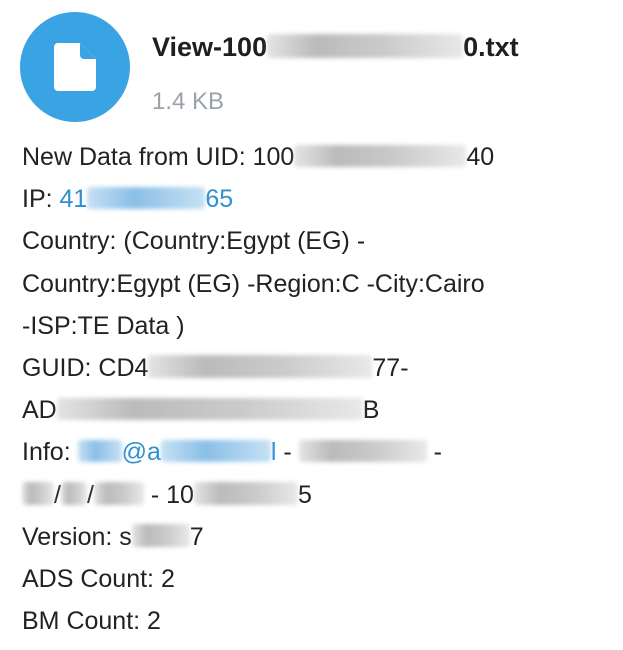  I want to click on guid-line-2: AD B, so click(317, 410).